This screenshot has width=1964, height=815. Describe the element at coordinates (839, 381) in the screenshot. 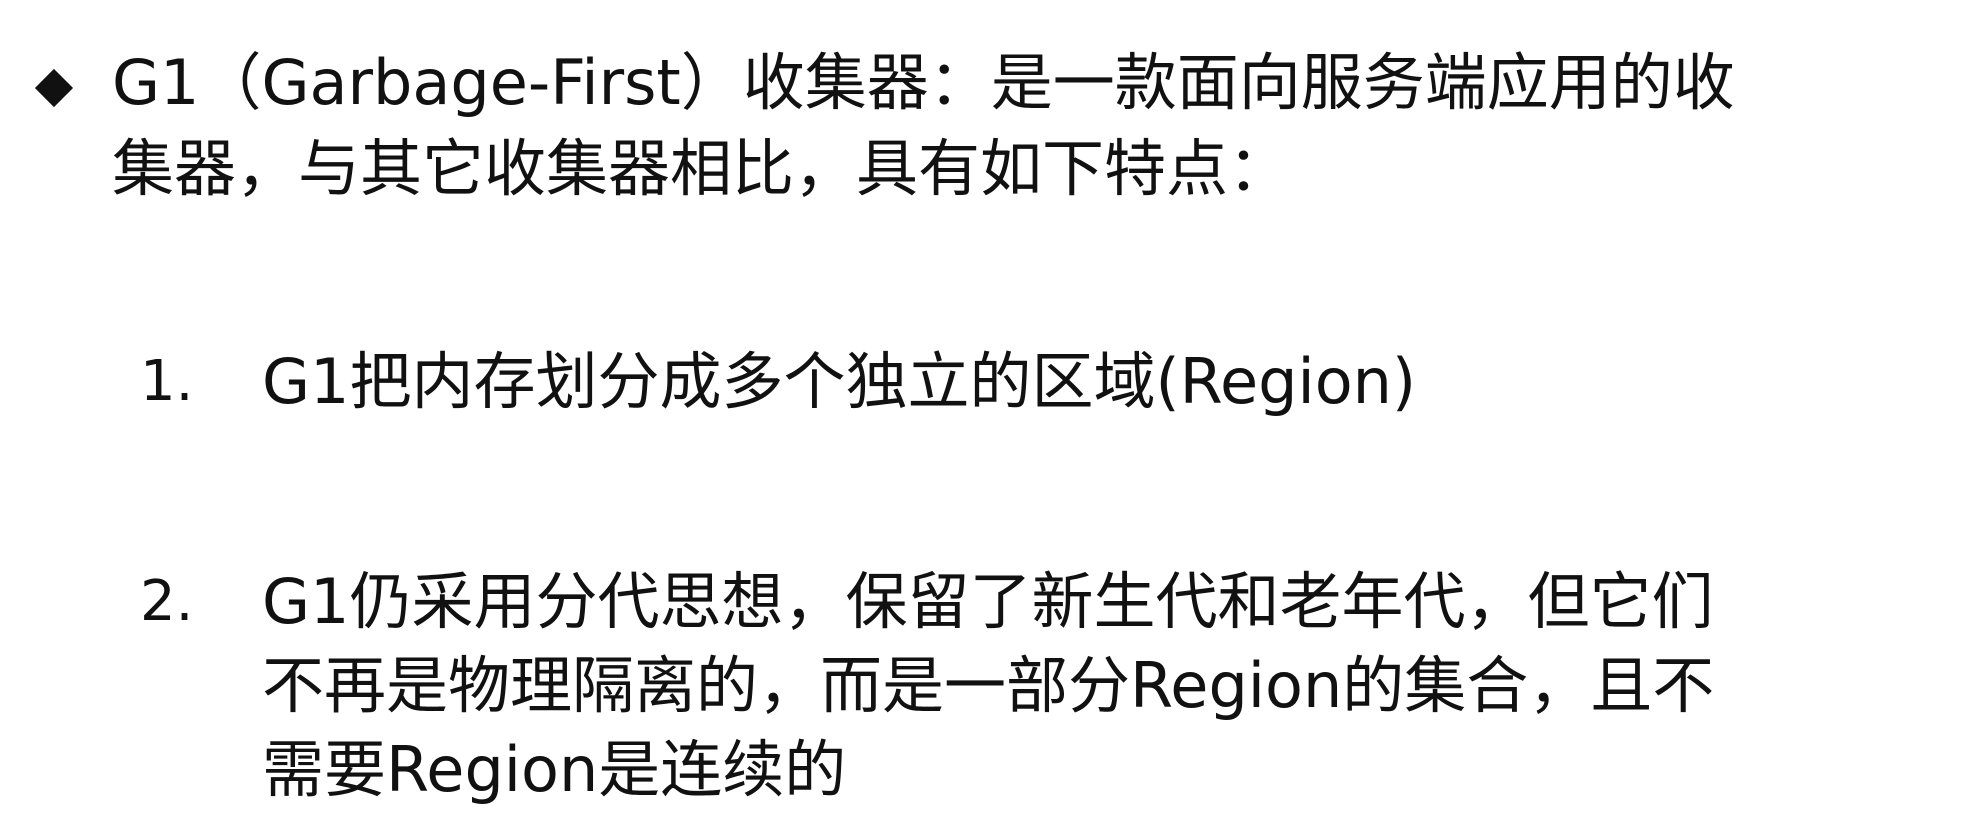

I see `item-1-line-1: G1把内存划分成多个独立的区域(Region)` at that location.